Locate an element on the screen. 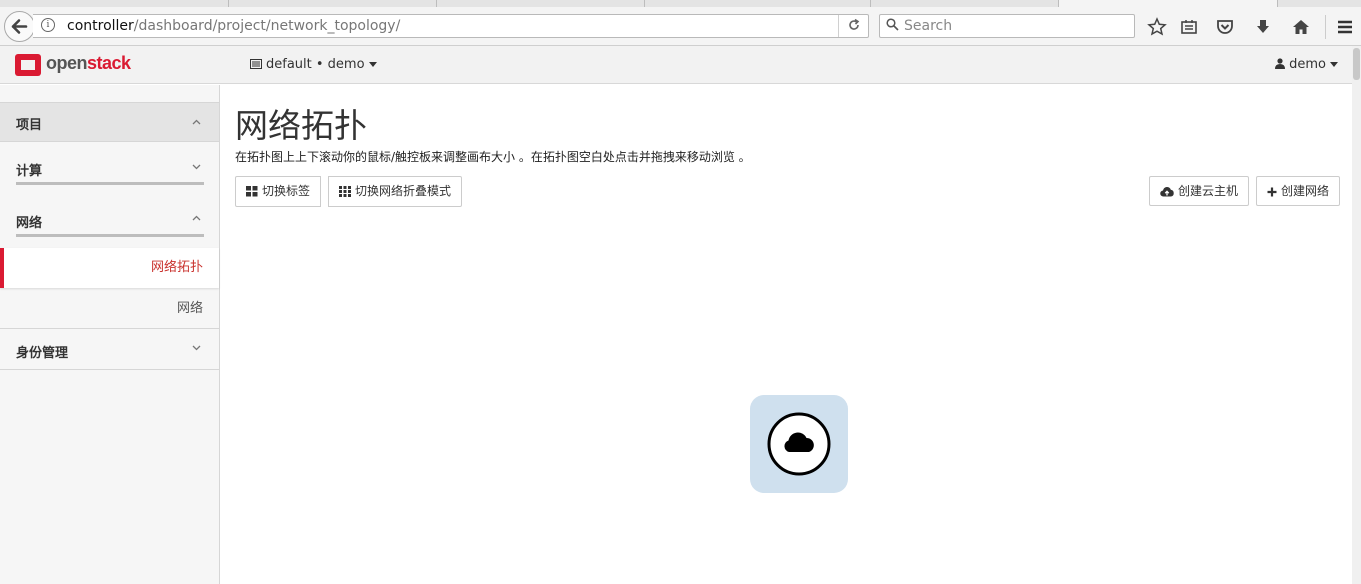 Image resolution: width=1361 pixels, height=584 pixels. sidebar-section-label: 项目 is located at coordinates (29, 125).